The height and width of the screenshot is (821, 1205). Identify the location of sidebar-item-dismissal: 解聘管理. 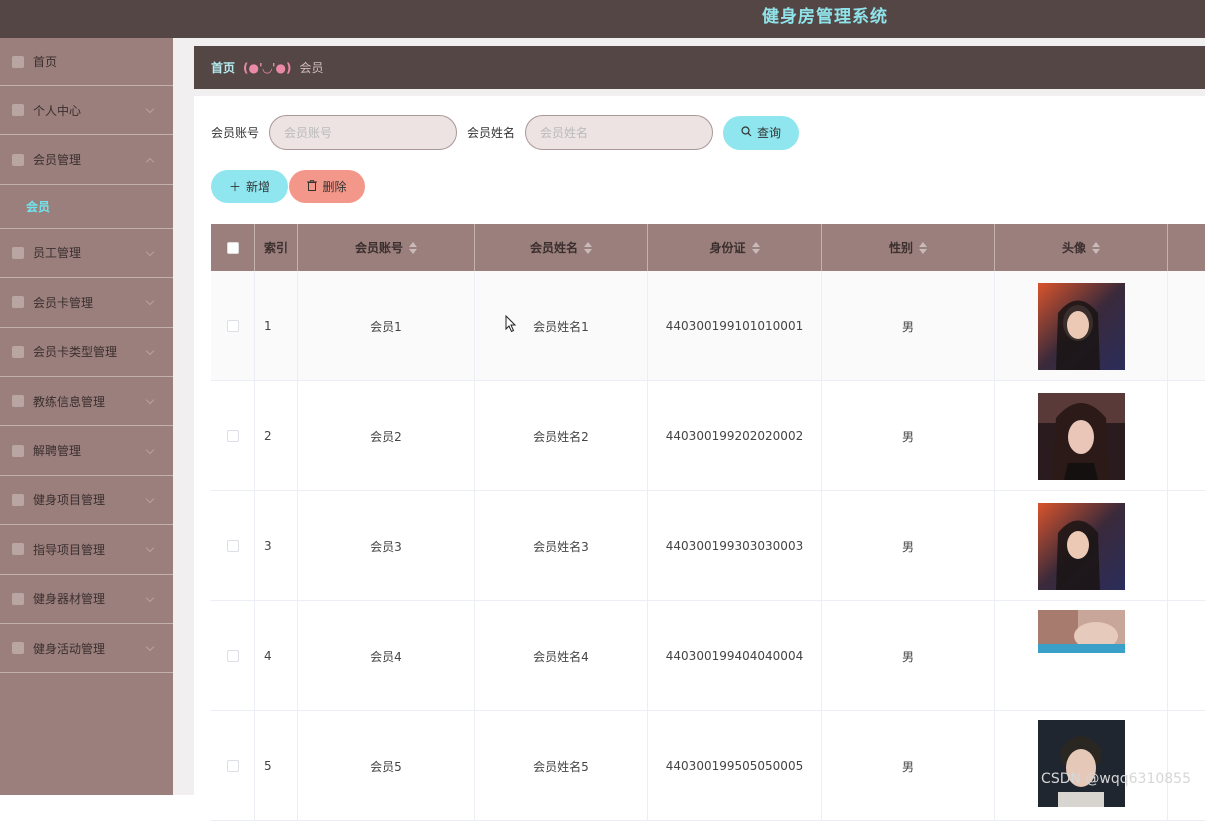
(86, 450).